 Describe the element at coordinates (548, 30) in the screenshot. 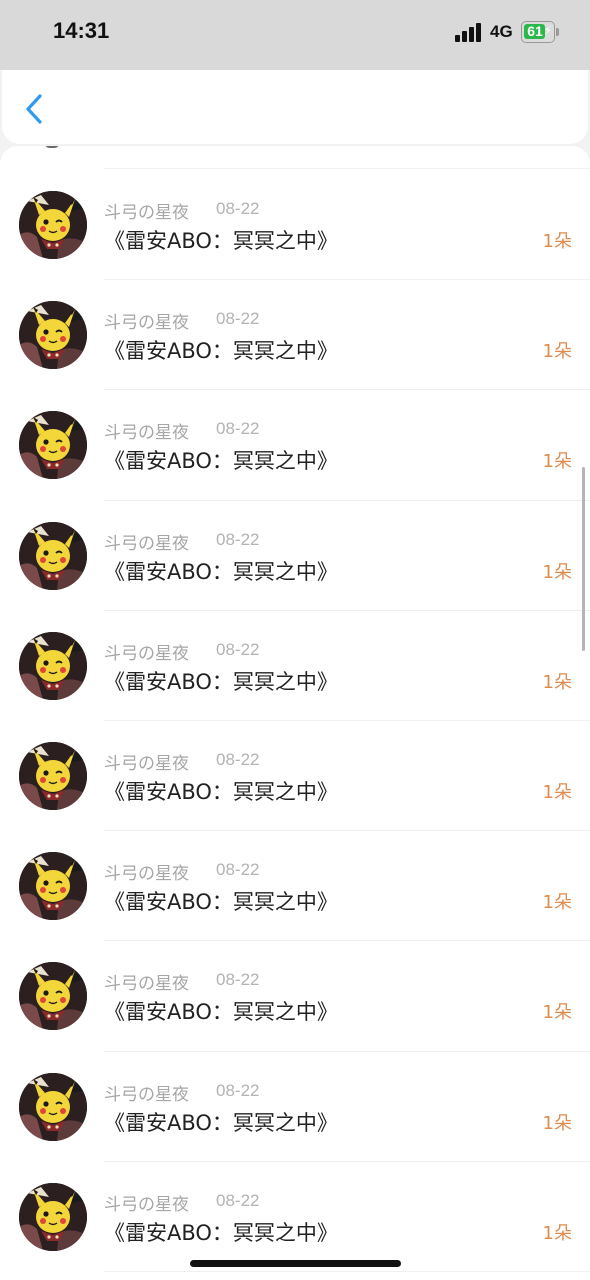

I see `charging-icon: ⚡` at that location.